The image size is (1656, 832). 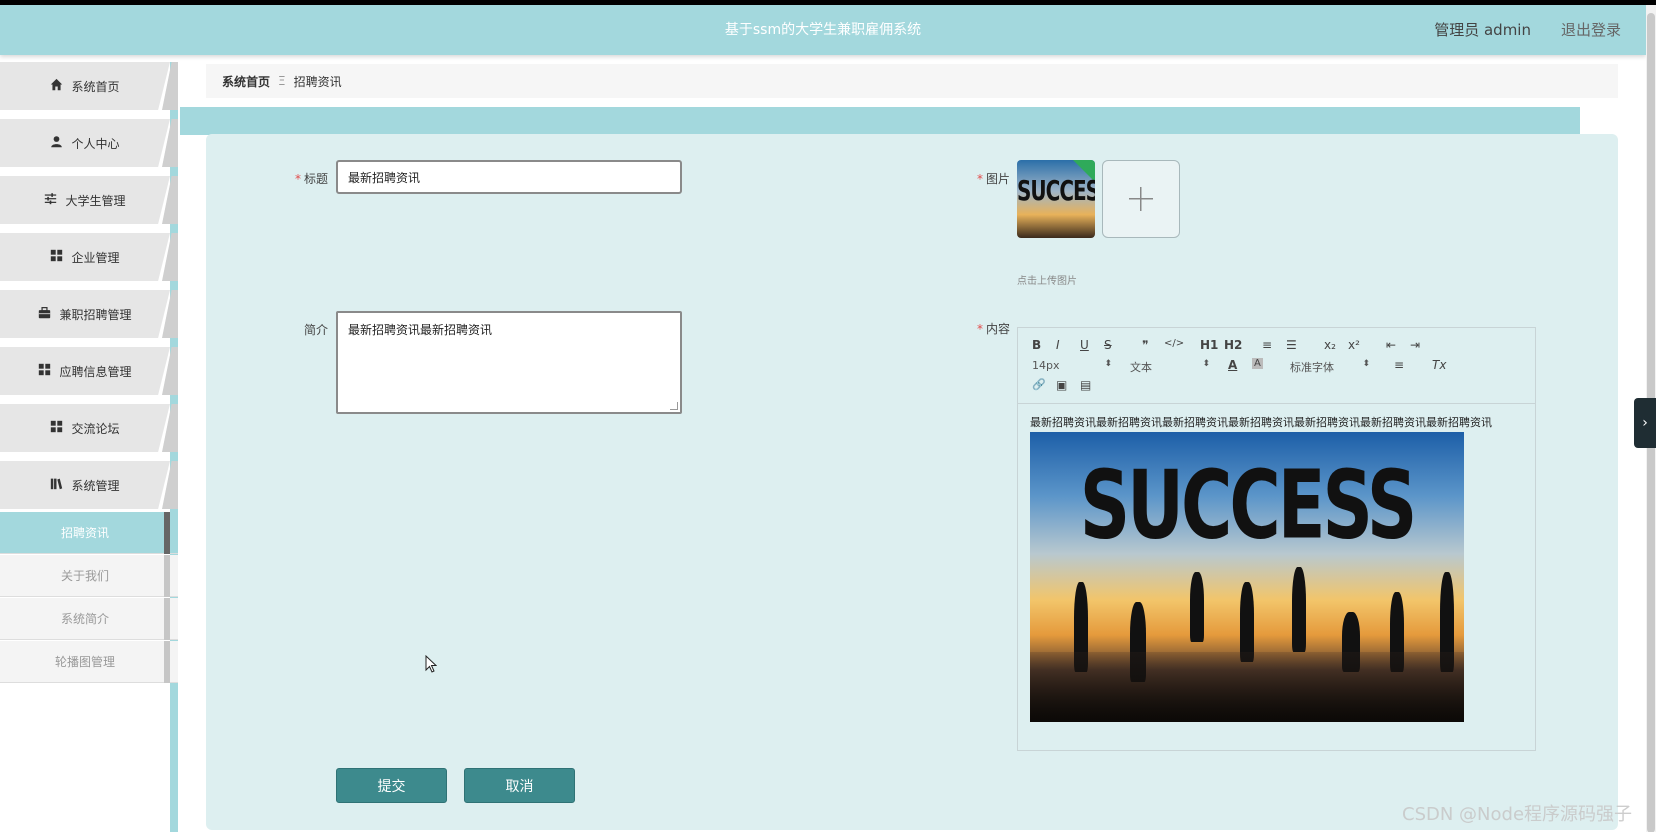 What do you see at coordinates (44, 314) in the screenshot?
I see `briefcase-icon` at bounding box center [44, 314].